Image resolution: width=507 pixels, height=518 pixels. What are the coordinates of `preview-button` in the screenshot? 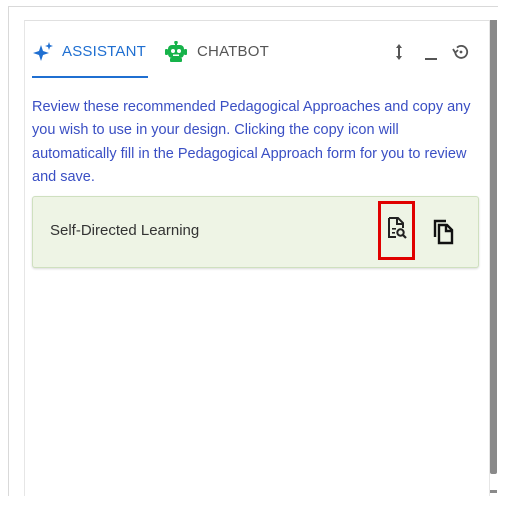 It's located at (396, 230).